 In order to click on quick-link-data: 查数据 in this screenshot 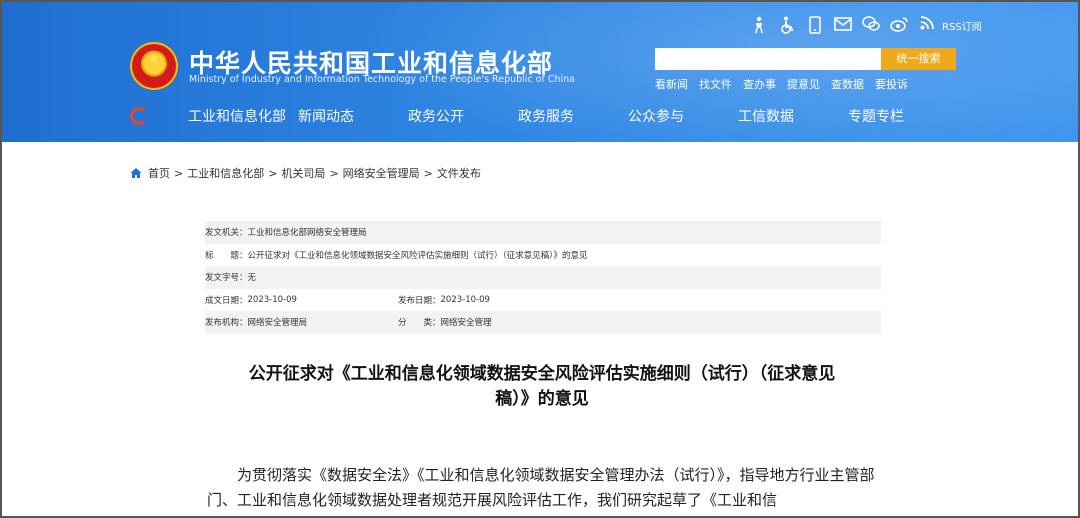, I will do `click(847, 84)`.